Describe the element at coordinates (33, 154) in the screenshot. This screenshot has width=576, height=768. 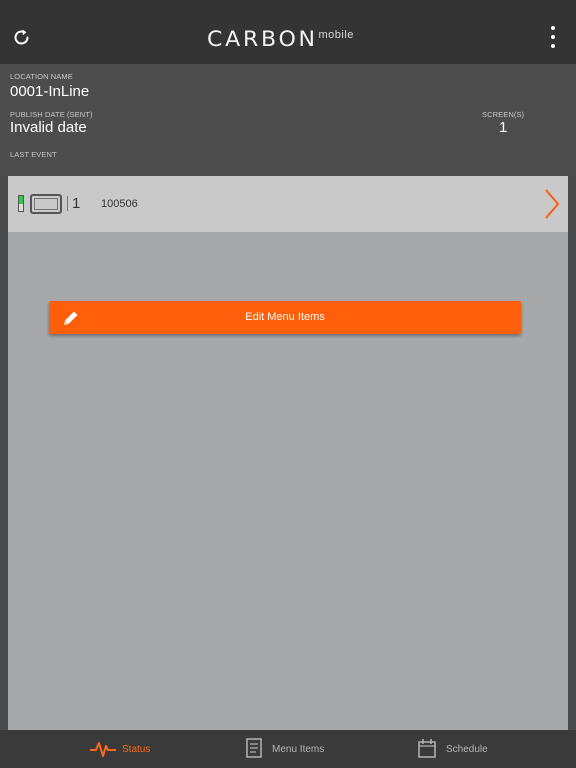
I see `last-event-label: LAST EVENT` at that location.